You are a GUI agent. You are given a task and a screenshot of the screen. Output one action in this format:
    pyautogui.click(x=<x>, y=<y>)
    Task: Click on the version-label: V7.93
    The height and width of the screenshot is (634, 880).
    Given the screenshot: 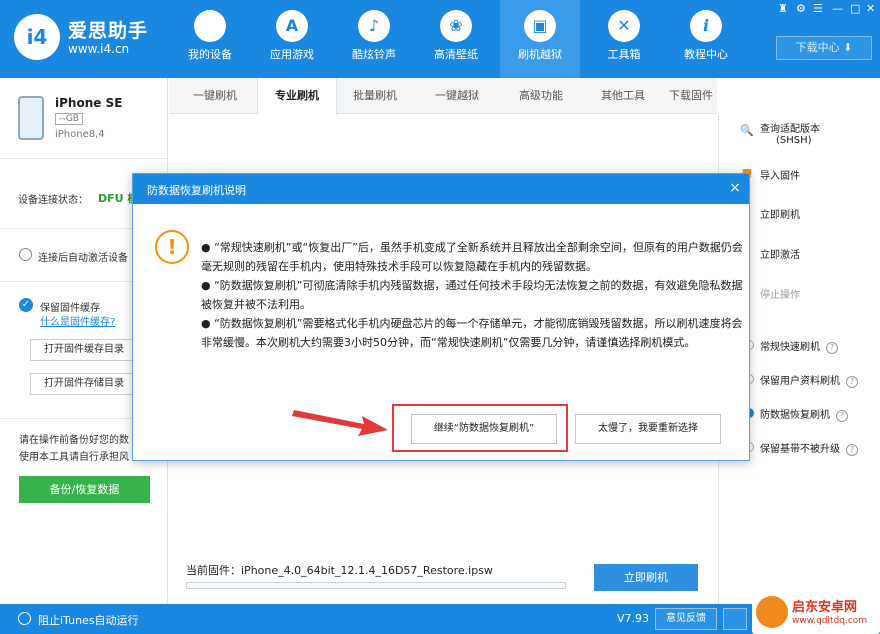 What is the action you would take?
    pyautogui.click(x=633, y=618)
    